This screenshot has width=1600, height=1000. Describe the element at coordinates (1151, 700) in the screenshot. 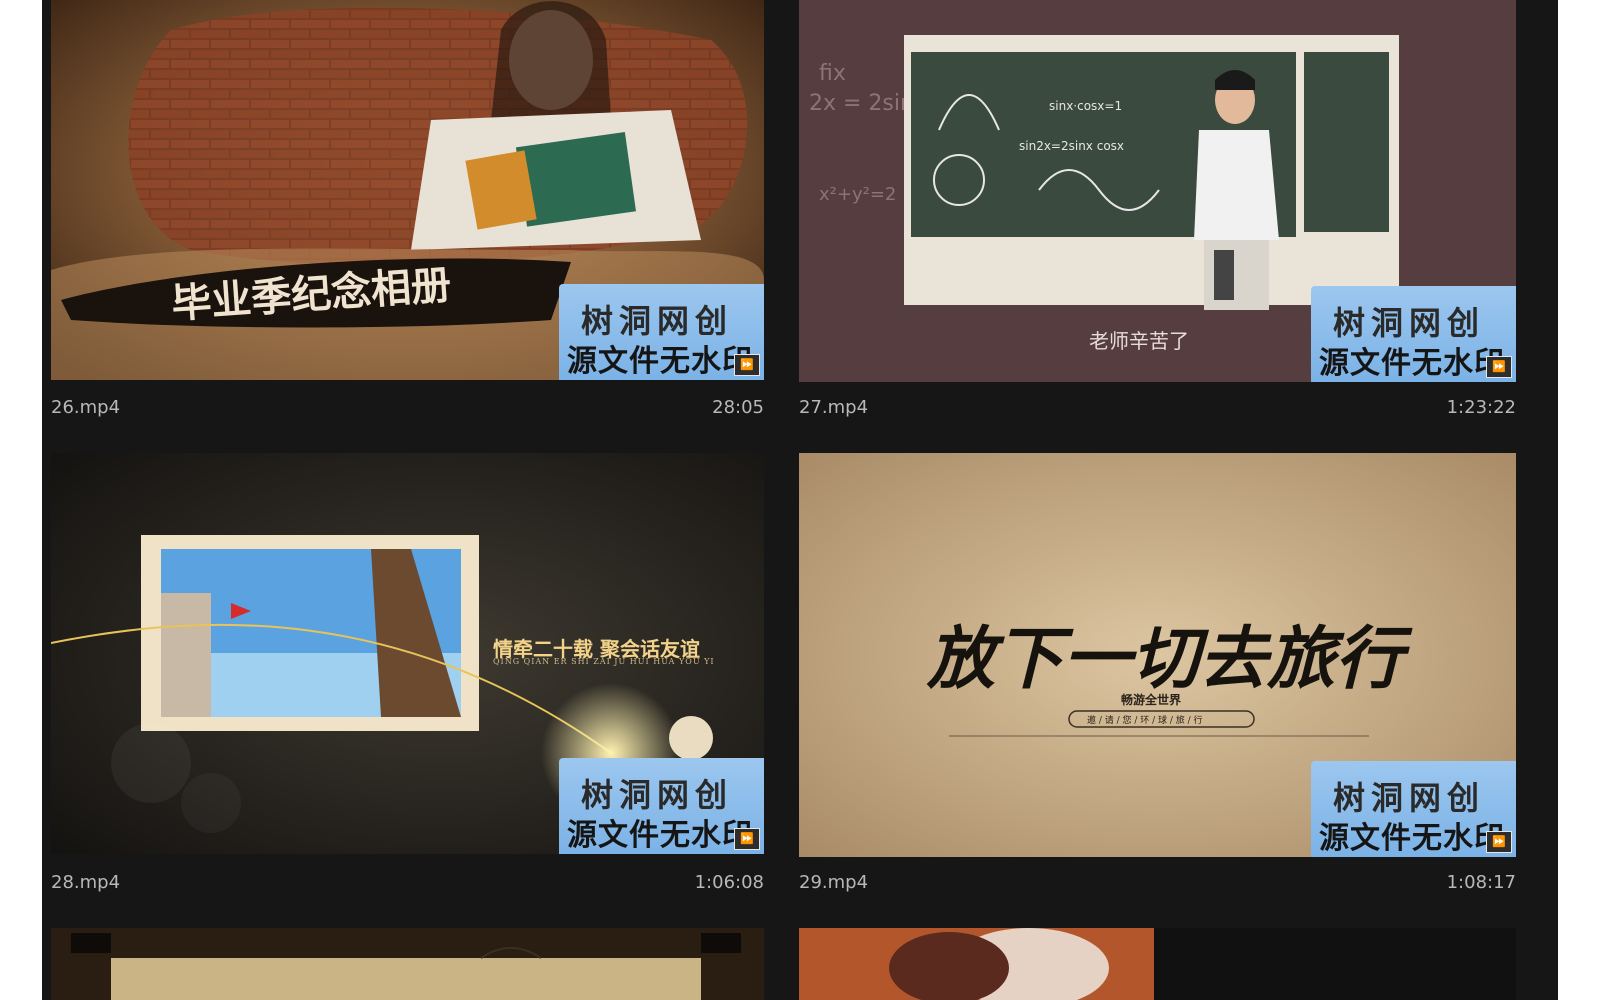

I see `thumbnail-subcaption-29: 畅游全世界` at that location.